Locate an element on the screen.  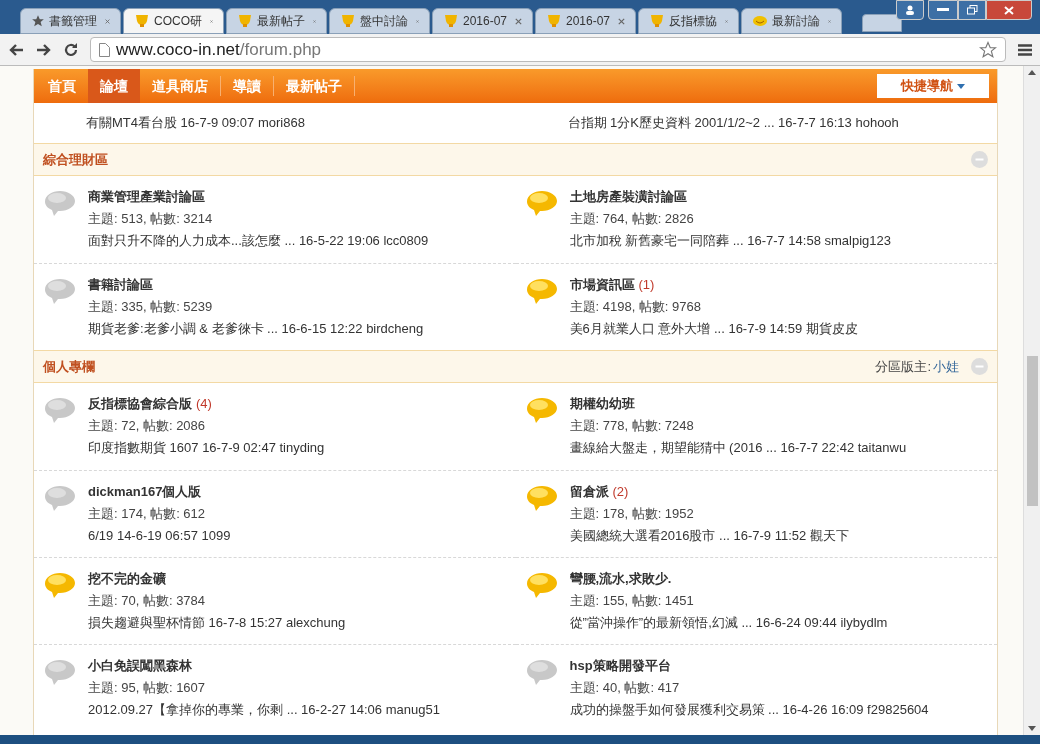
browser-tab: COCO研 is located at coordinates (173, 21).